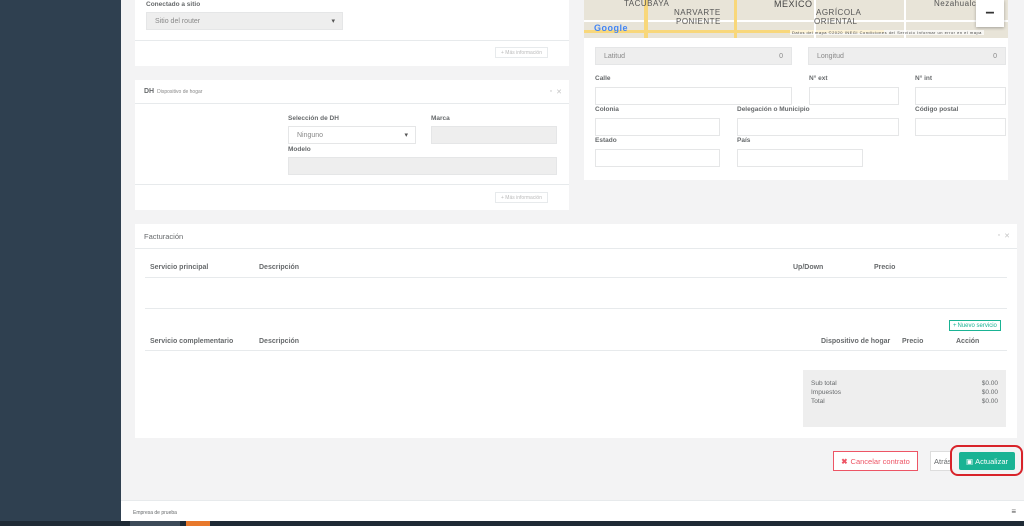 The width and height of the screenshot is (1024, 526). What do you see at coordinates (989, 401) in the screenshot?
I see `total-value: $0.00` at bounding box center [989, 401].